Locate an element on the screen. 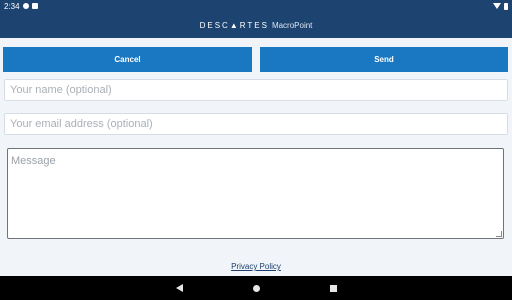 This screenshot has height=300, width=512. back-icon is located at coordinates (179, 288).